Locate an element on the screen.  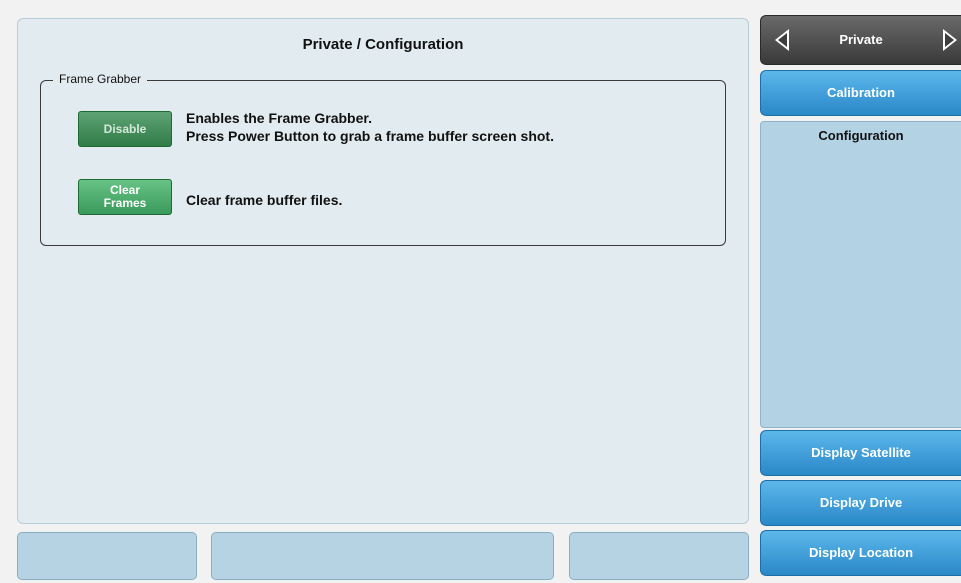
private-nav-label: Private is located at coordinates (861, 39).